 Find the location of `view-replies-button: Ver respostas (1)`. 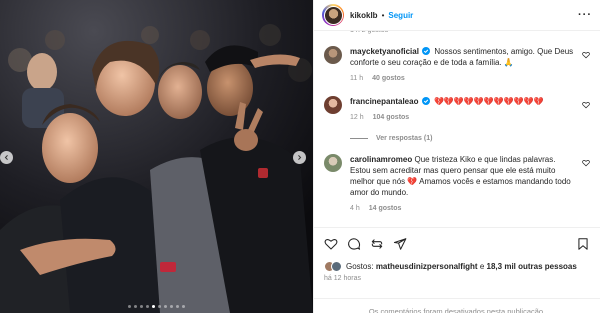

view-replies-button: Ver respostas (1) is located at coordinates (470, 138).